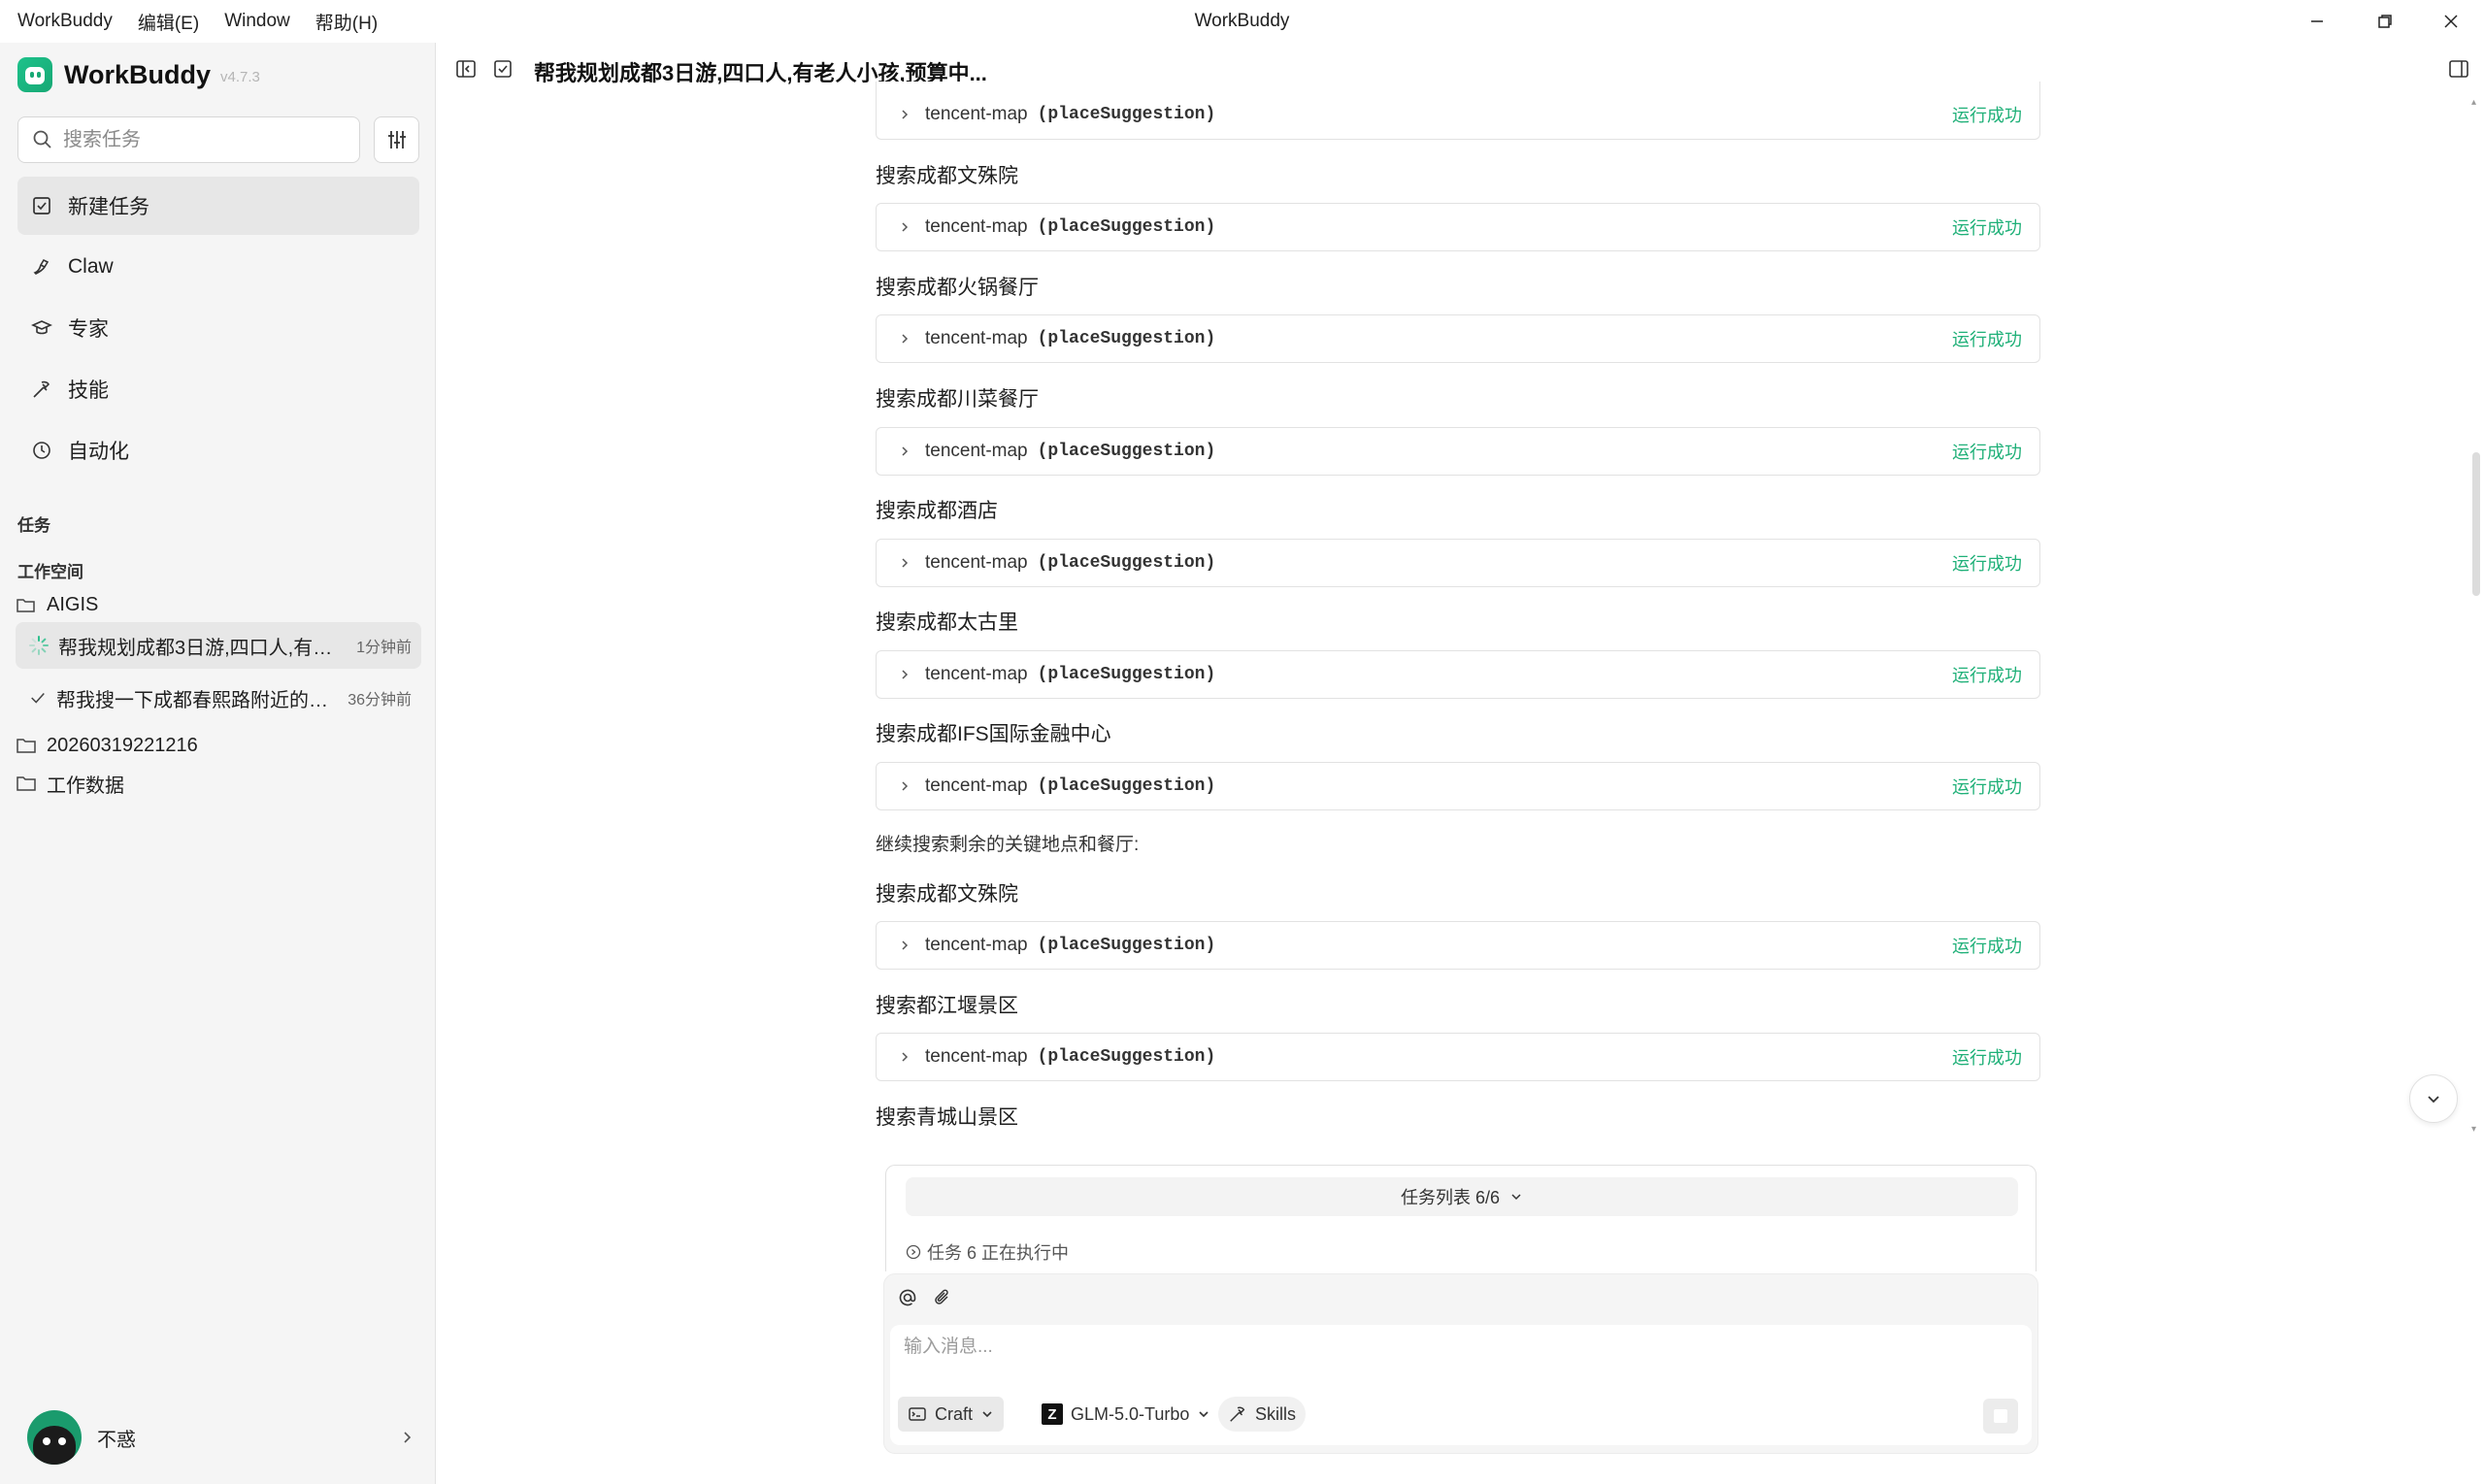 The height and width of the screenshot is (1484, 2484). I want to click on task-item-chunxi-food: 帮我搜一下成都春熙路附近的美食 36分钟前, so click(218, 698).